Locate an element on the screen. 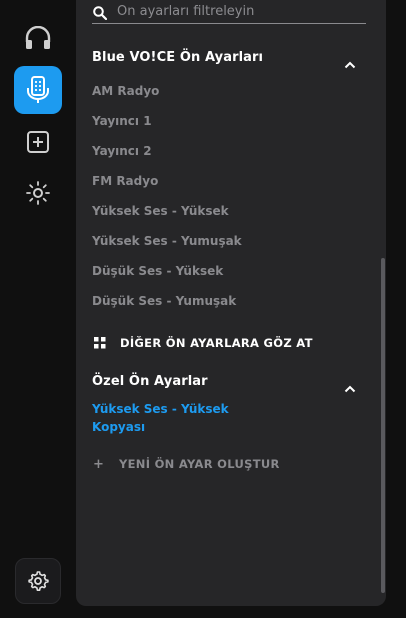  sidebar-item-microphone is located at coordinates (38, 90).